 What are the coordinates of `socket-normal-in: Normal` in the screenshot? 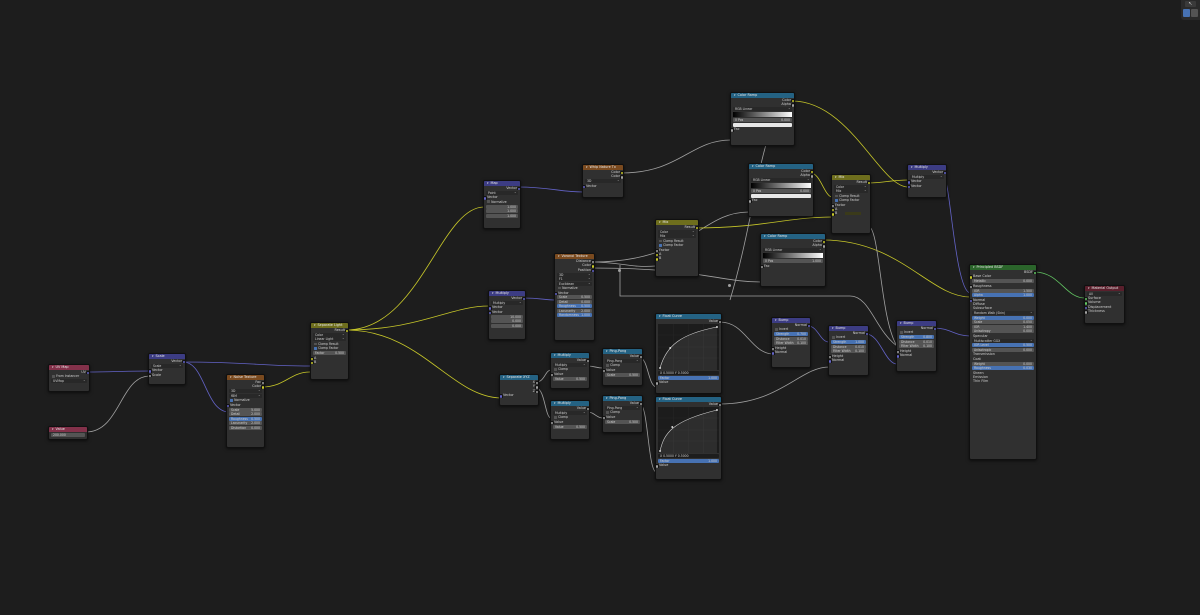 It's located at (848, 360).